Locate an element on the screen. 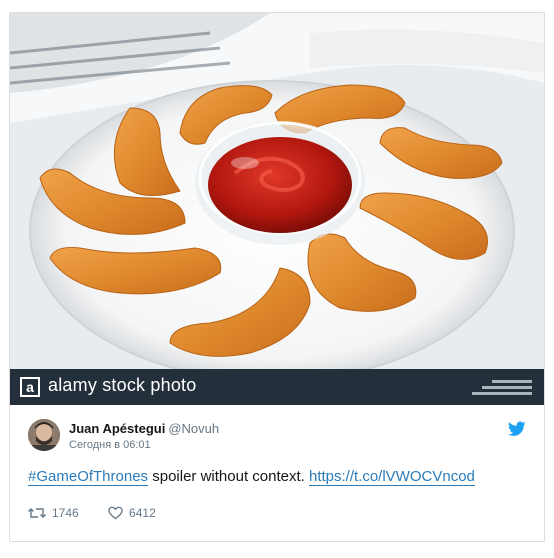 This screenshot has width=554, height=558. author-handle: @Novuh is located at coordinates (193, 428).